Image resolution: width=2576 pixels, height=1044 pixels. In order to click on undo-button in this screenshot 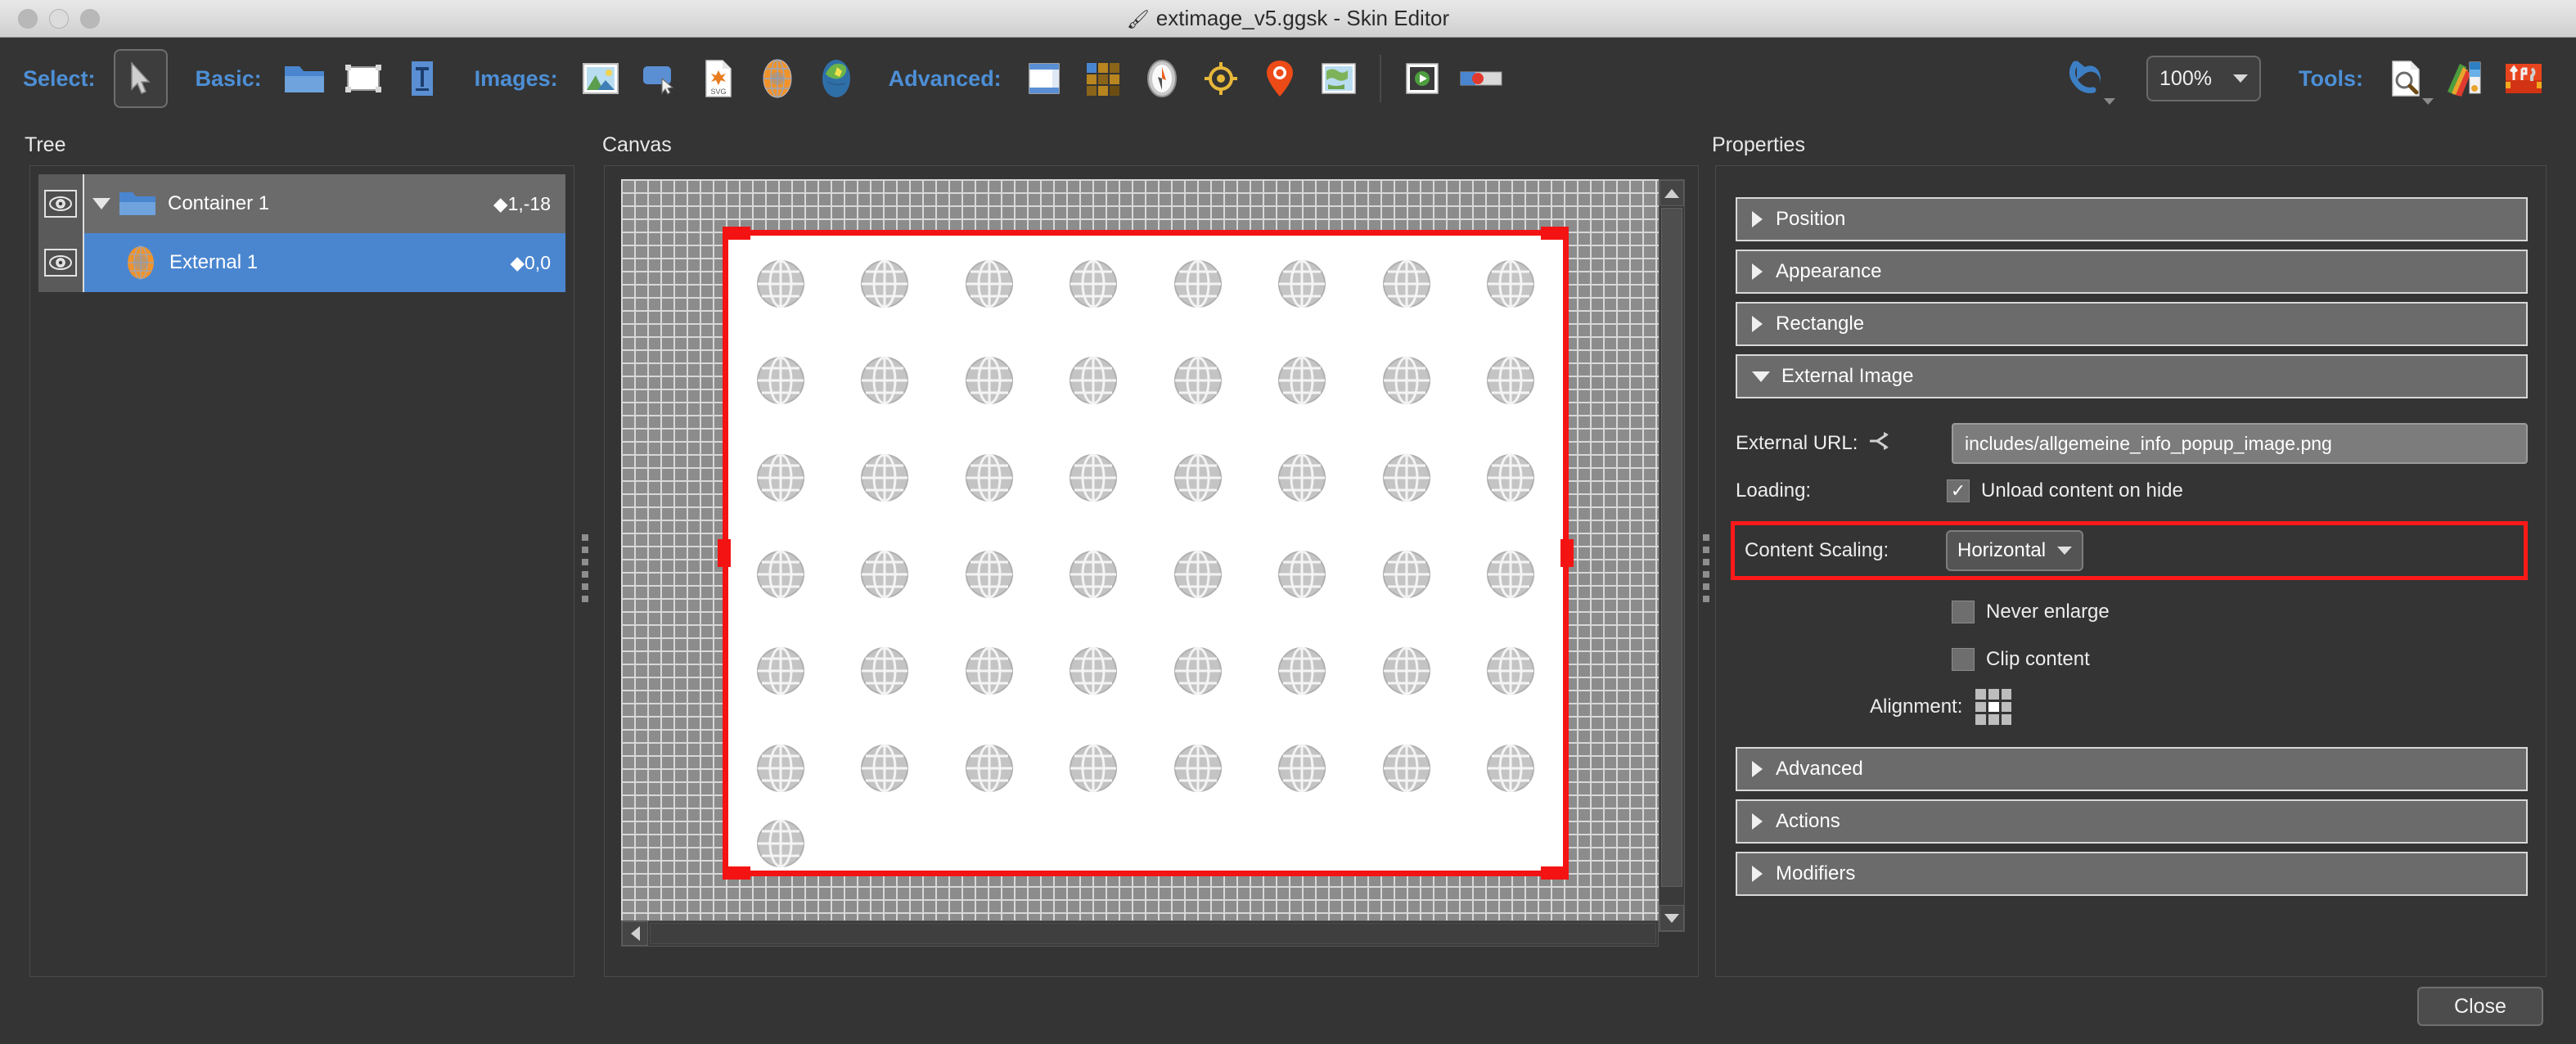, I will do `click(2089, 80)`.